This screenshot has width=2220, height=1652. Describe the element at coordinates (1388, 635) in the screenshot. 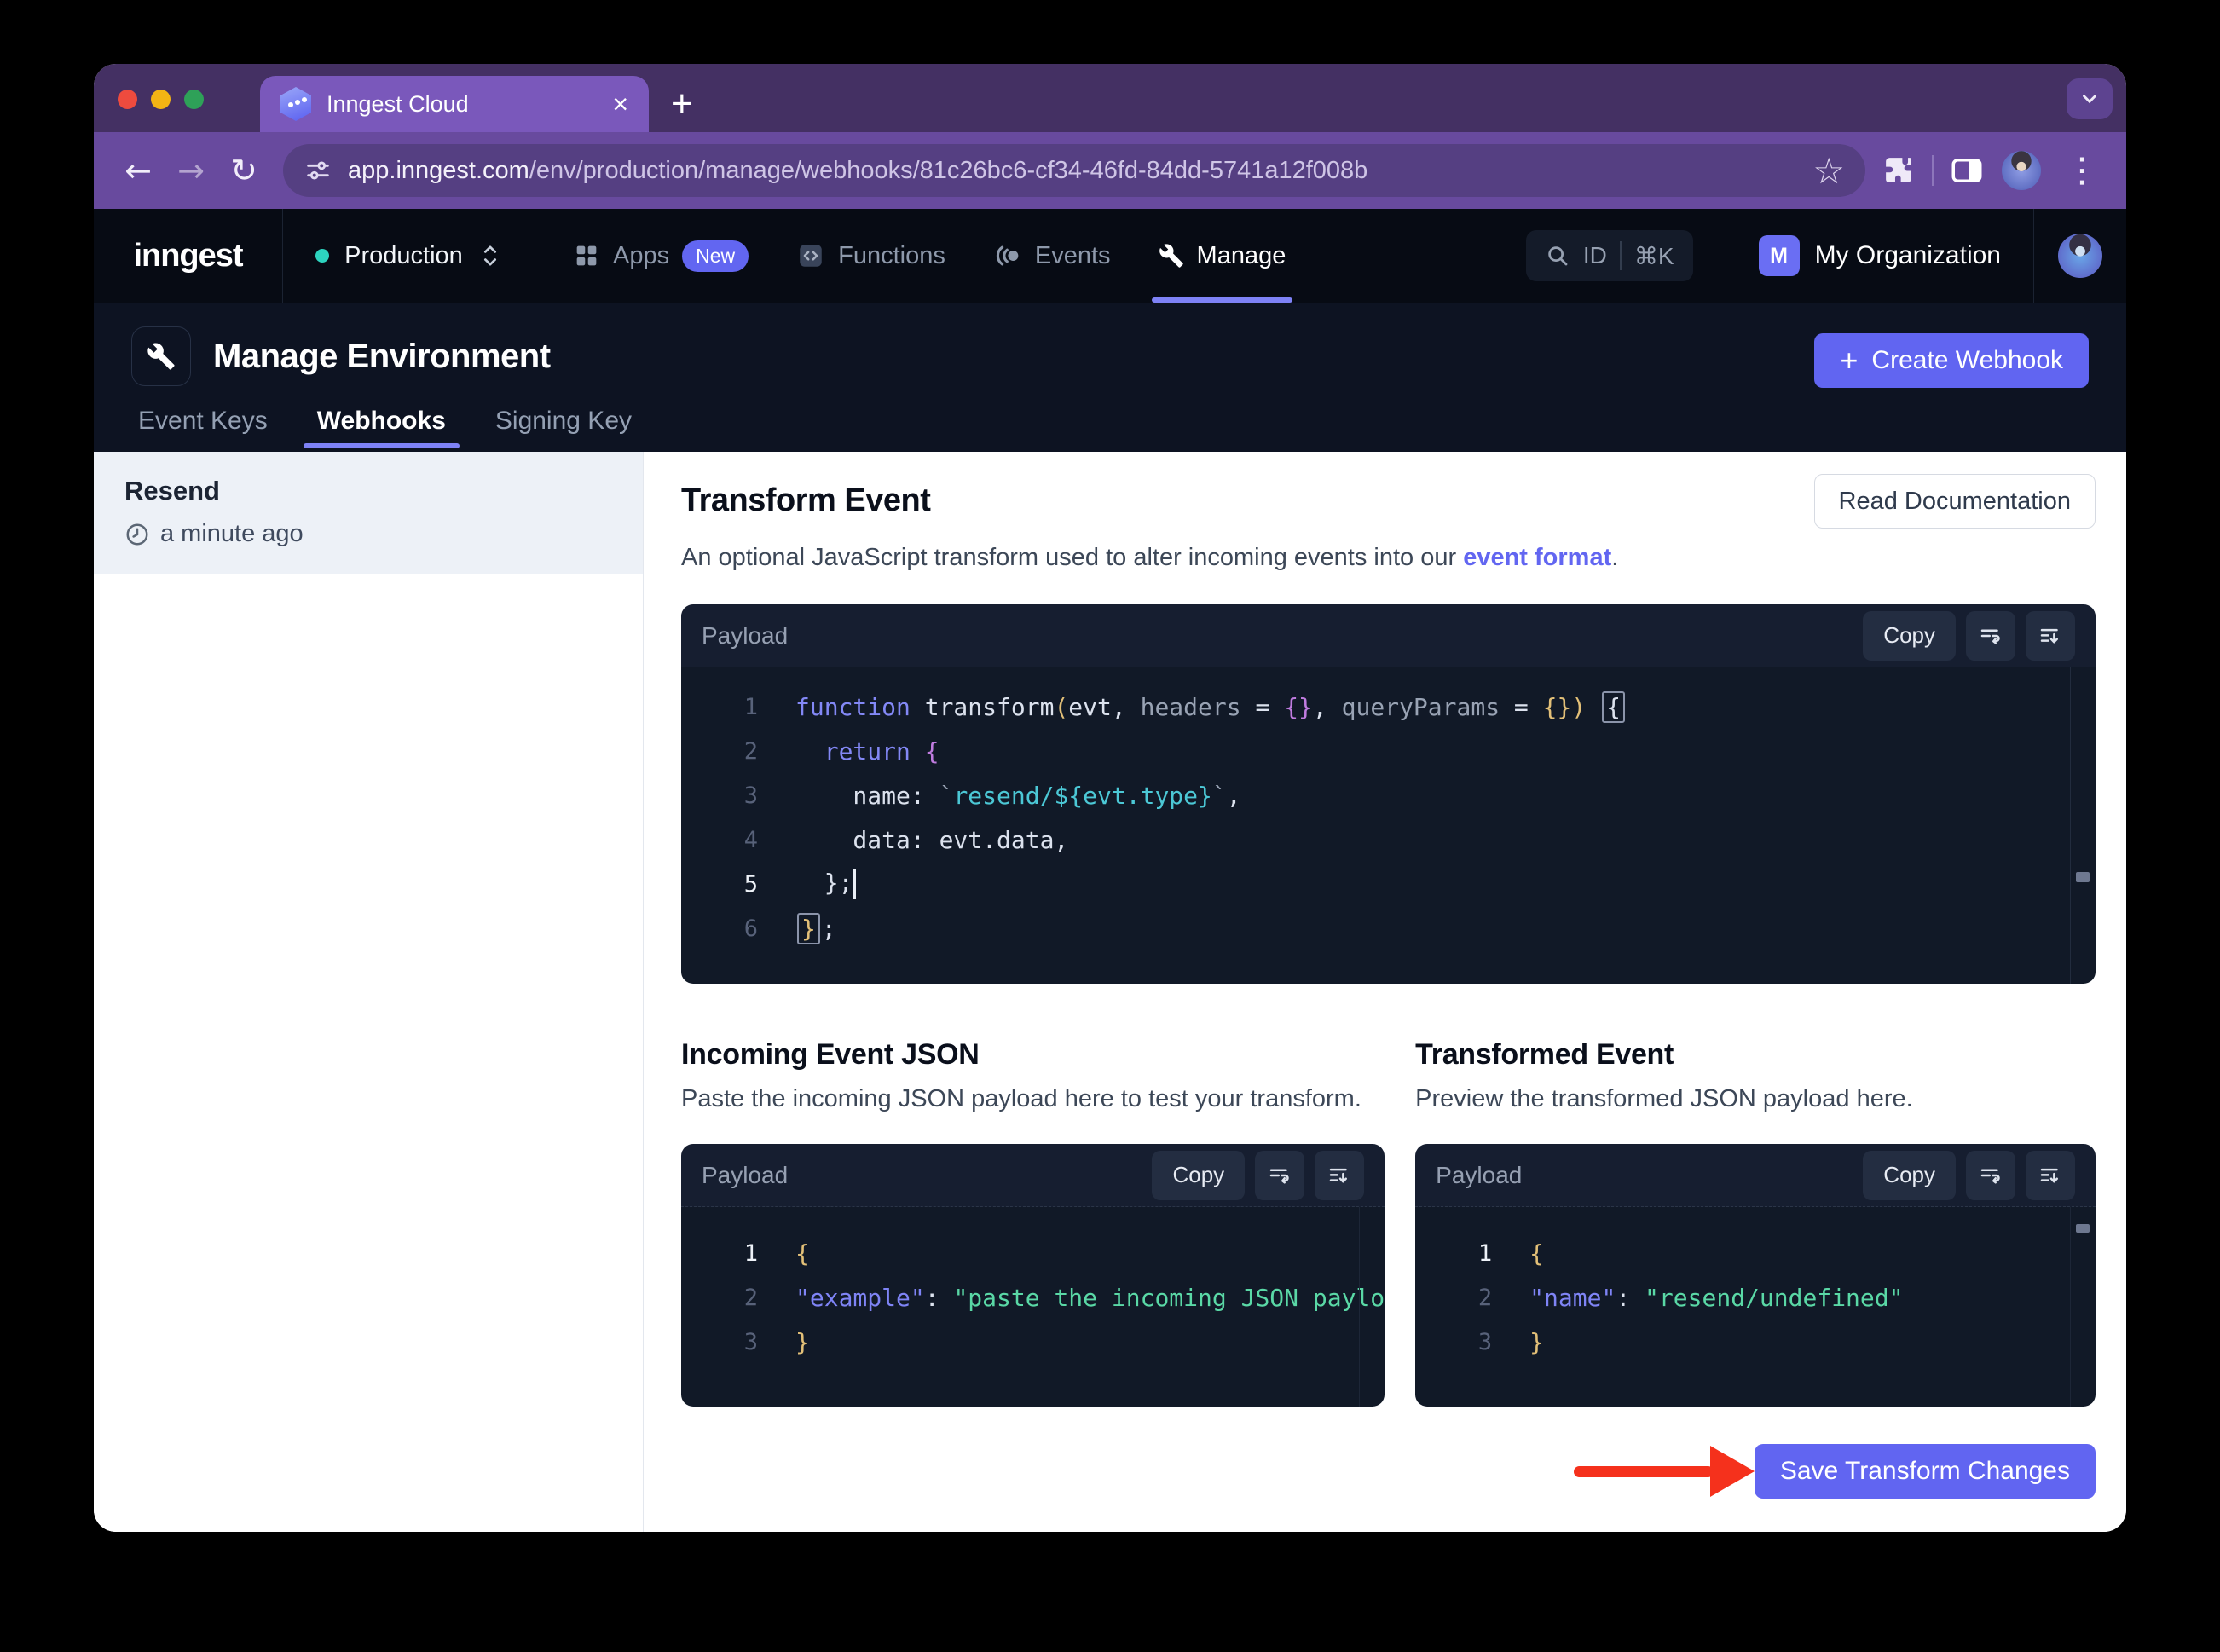

I see `editor-header: Payload Copy` at that location.